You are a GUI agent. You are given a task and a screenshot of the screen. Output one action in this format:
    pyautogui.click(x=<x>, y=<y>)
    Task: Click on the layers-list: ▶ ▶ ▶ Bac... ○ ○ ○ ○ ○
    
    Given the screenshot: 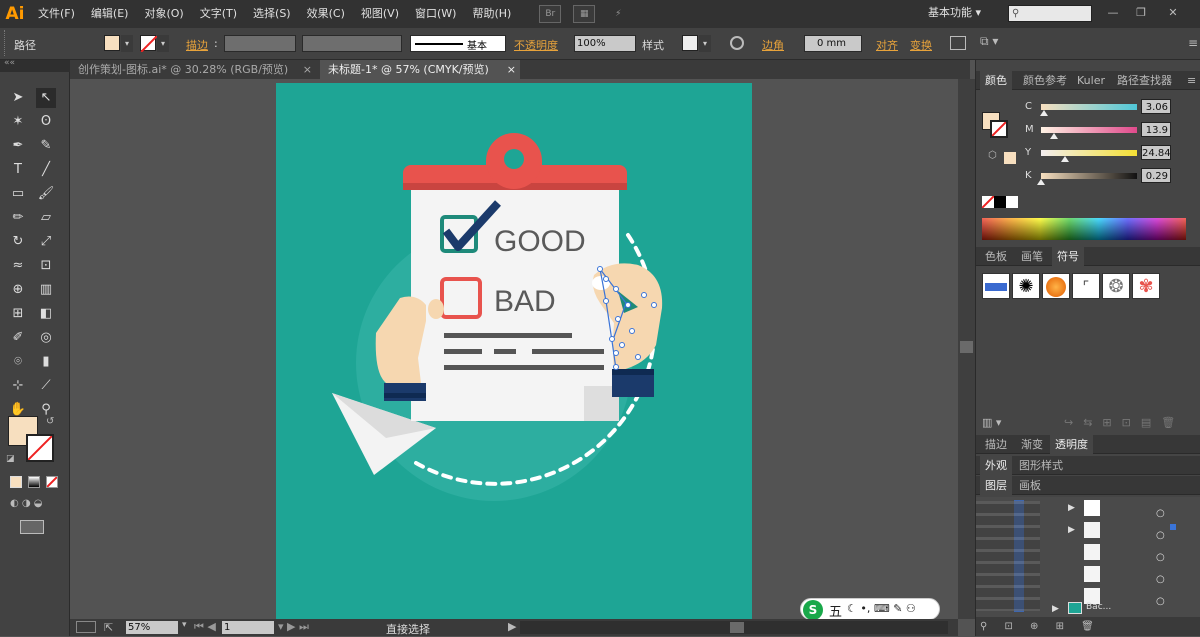 What is the action you would take?
    pyautogui.click(x=1088, y=557)
    